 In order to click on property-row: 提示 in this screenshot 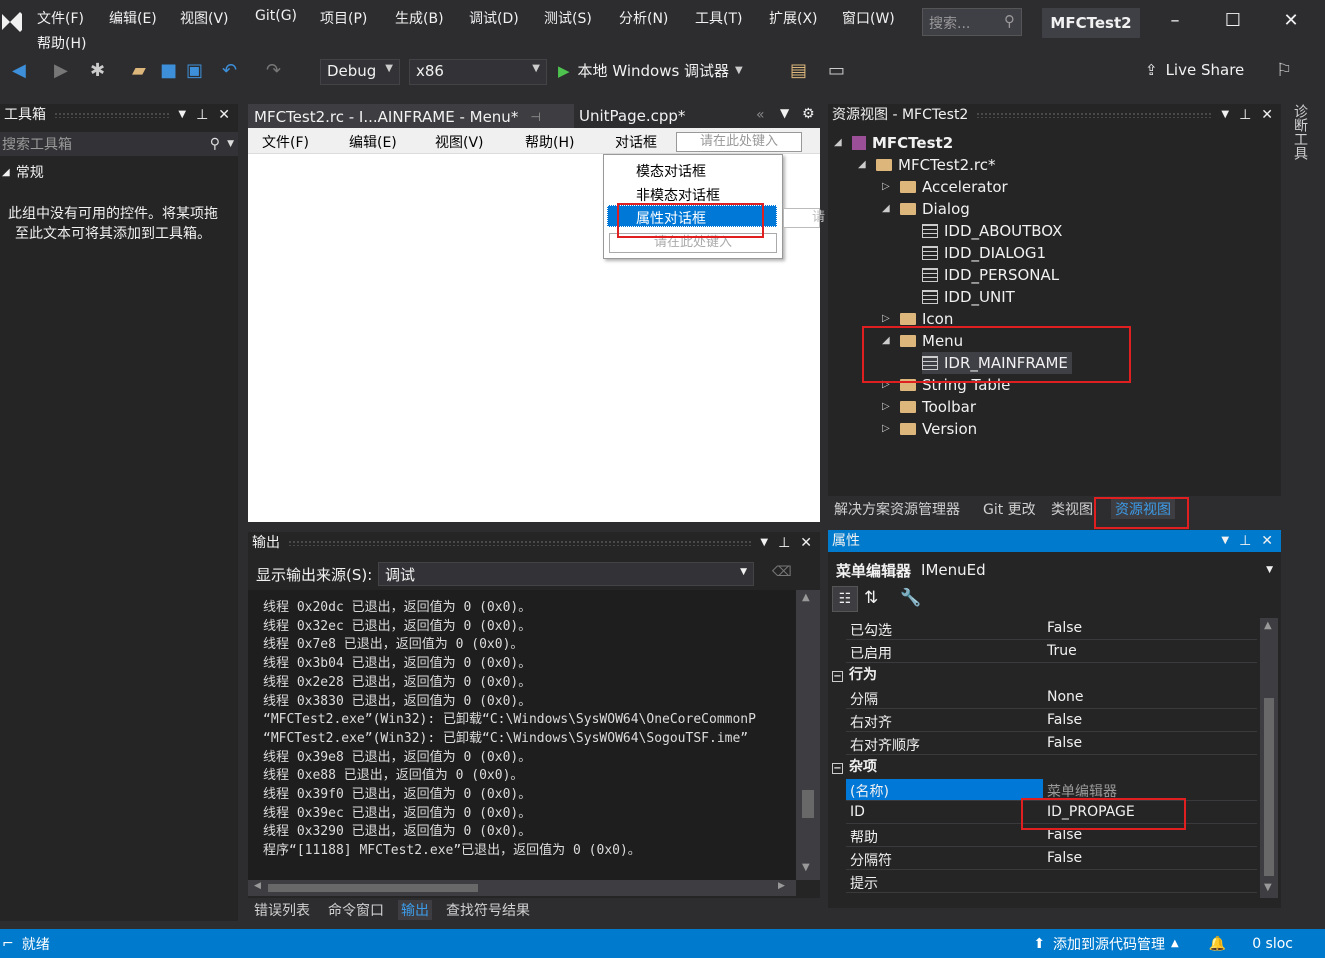, I will do `click(1051, 882)`.